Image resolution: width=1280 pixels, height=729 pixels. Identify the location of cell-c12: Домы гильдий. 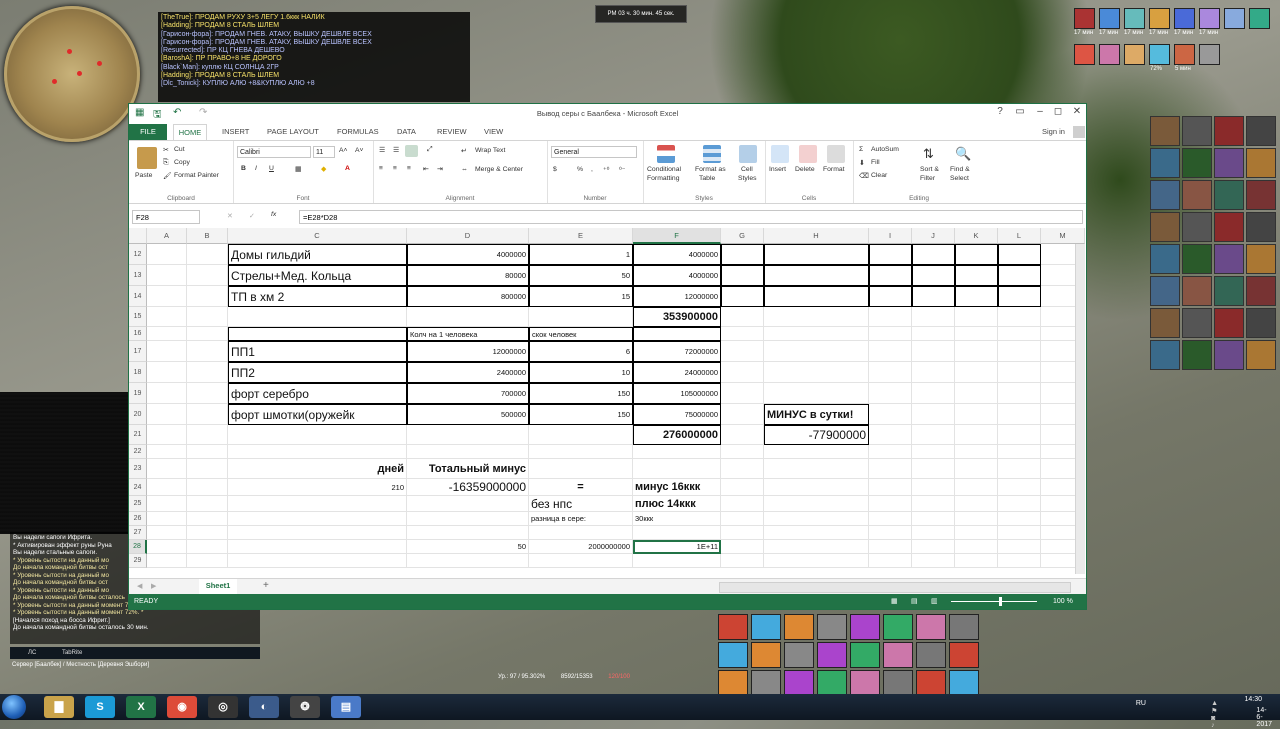
(317, 254).